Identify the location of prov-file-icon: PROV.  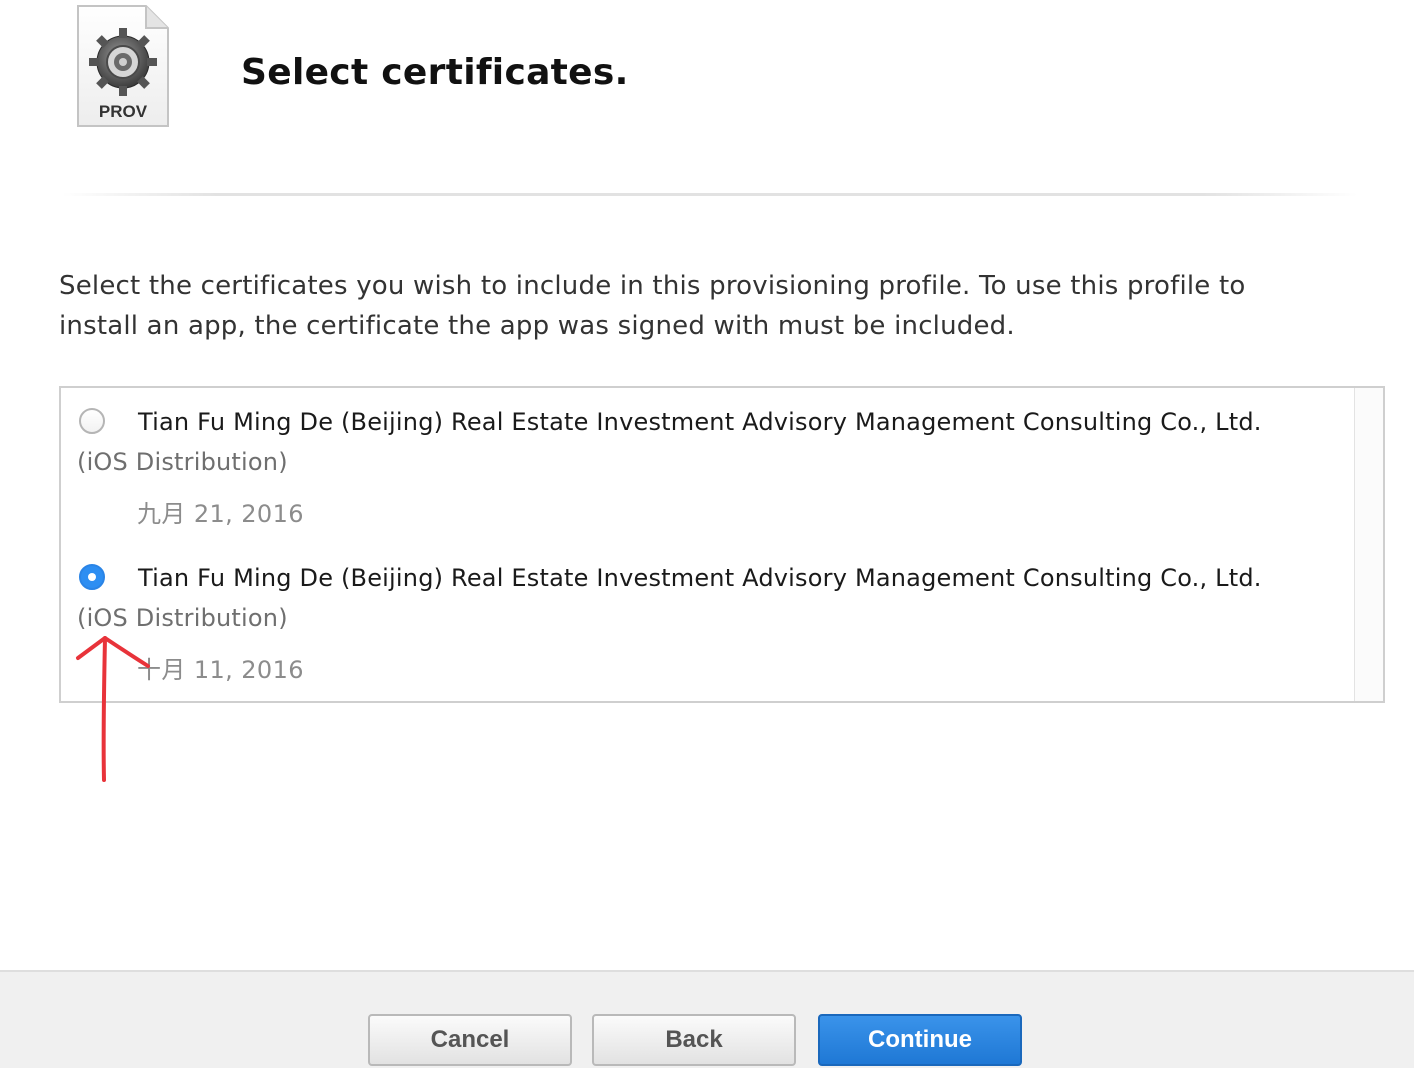
(123, 66).